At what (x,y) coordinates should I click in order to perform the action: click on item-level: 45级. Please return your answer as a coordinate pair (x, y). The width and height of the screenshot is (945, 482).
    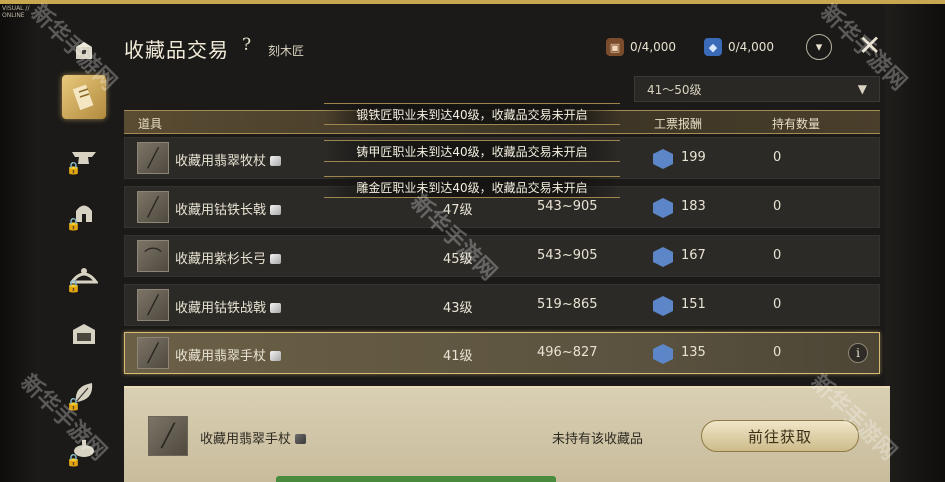
    Looking at the image, I should click on (458, 259).